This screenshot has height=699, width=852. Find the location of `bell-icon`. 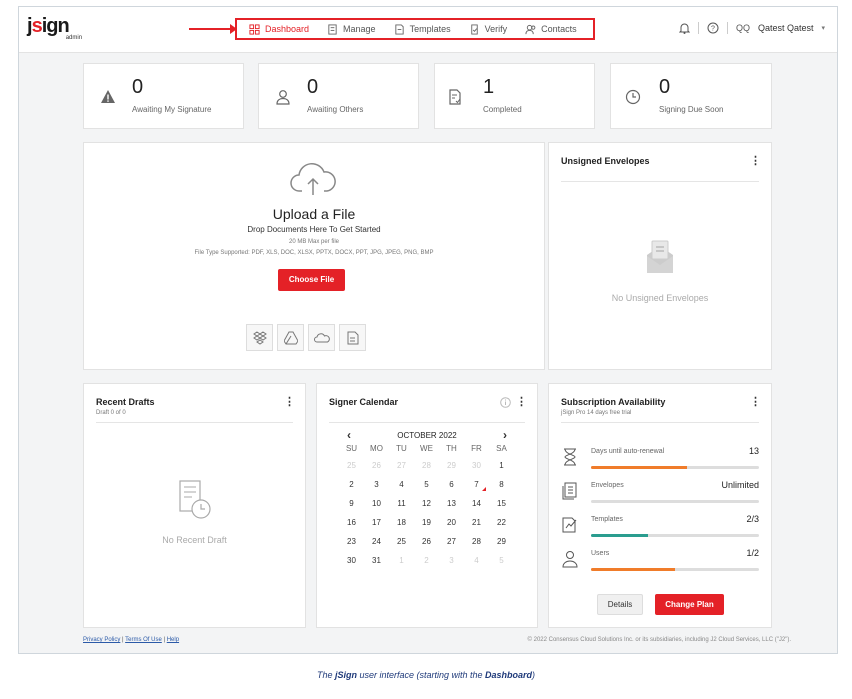

bell-icon is located at coordinates (684, 28).